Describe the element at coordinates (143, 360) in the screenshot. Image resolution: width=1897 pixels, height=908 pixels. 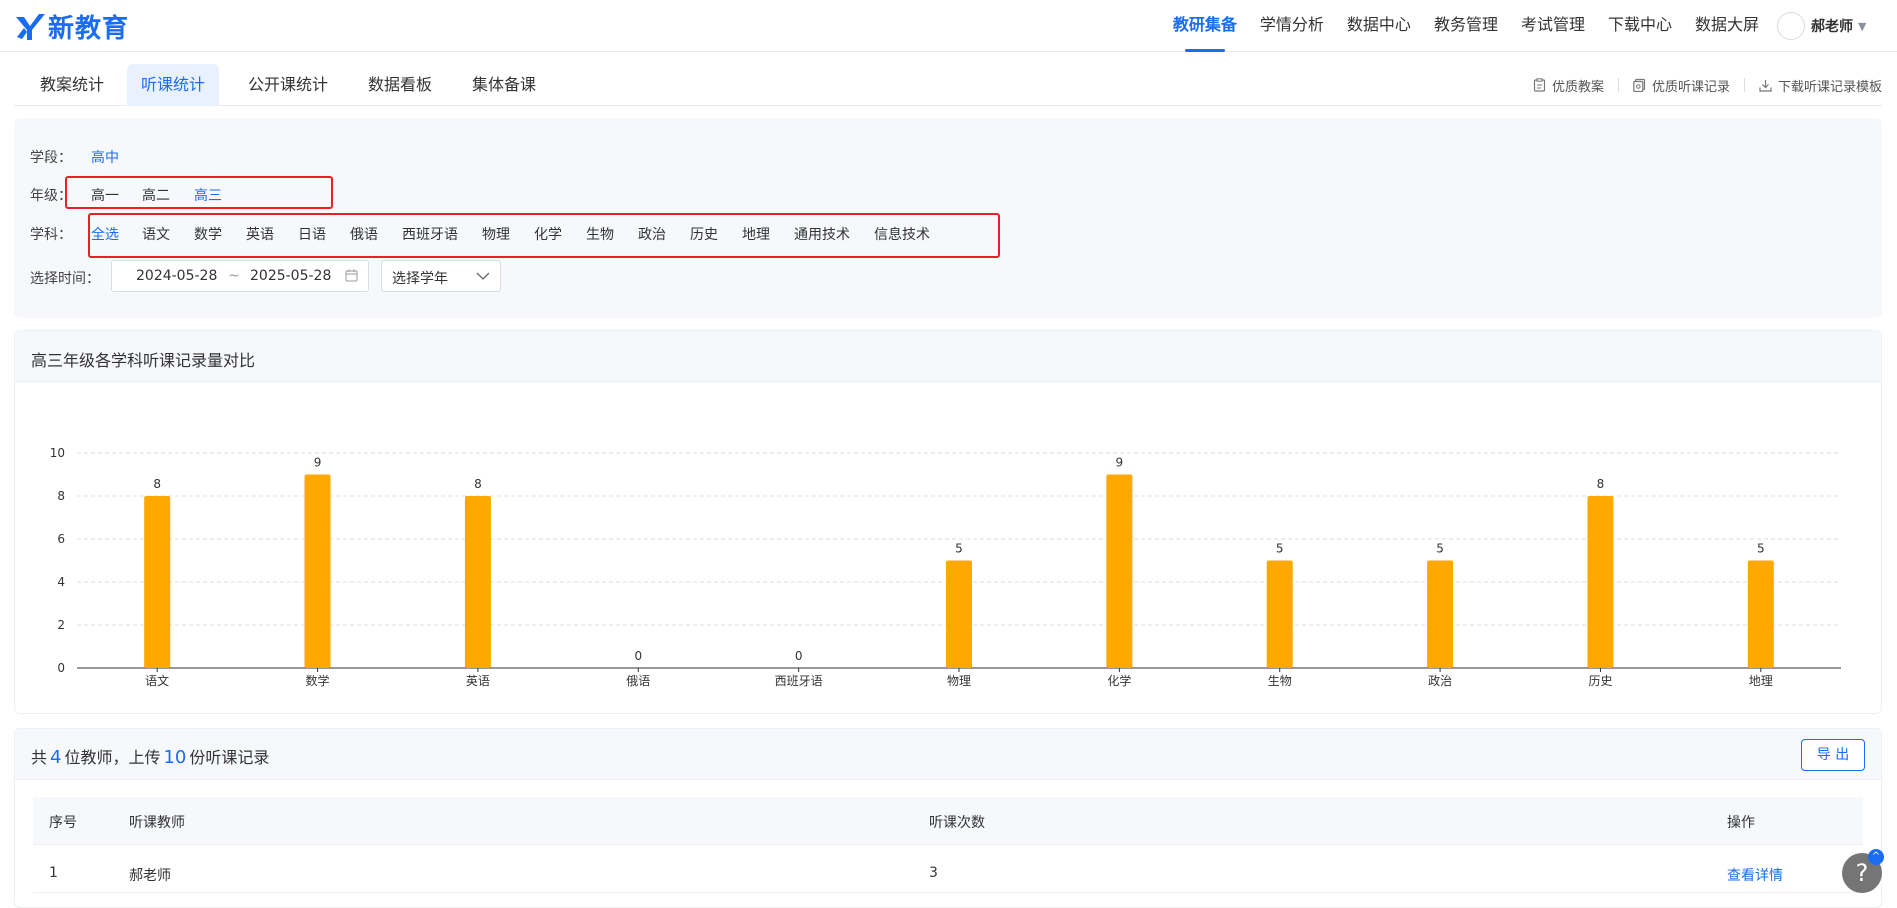
I see `chart-title: 高三年级各学科听课记录量对比` at that location.